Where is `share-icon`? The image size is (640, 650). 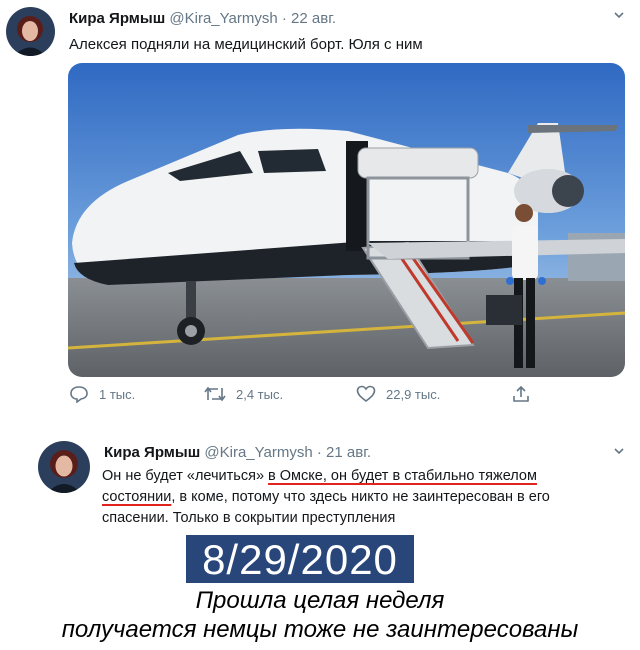 share-icon is located at coordinates (521, 393).